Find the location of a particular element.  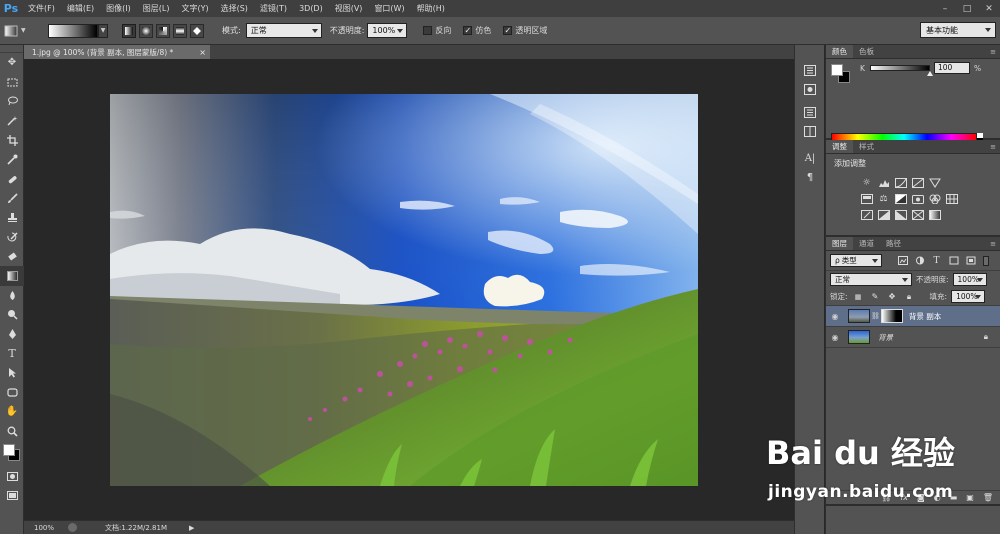

maximize-icon: □ is located at coordinates (967, 8).